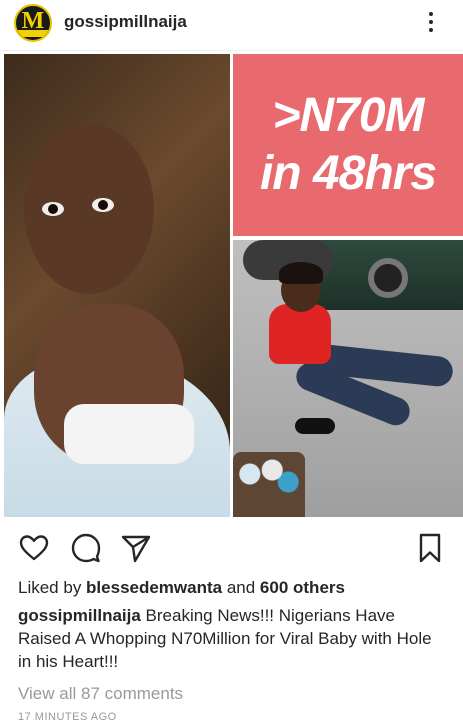 The image size is (463, 720). What do you see at coordinates (302, 587) in the screenshot?
I see `likes-others: 600 others` at bounding box center [302, 587].